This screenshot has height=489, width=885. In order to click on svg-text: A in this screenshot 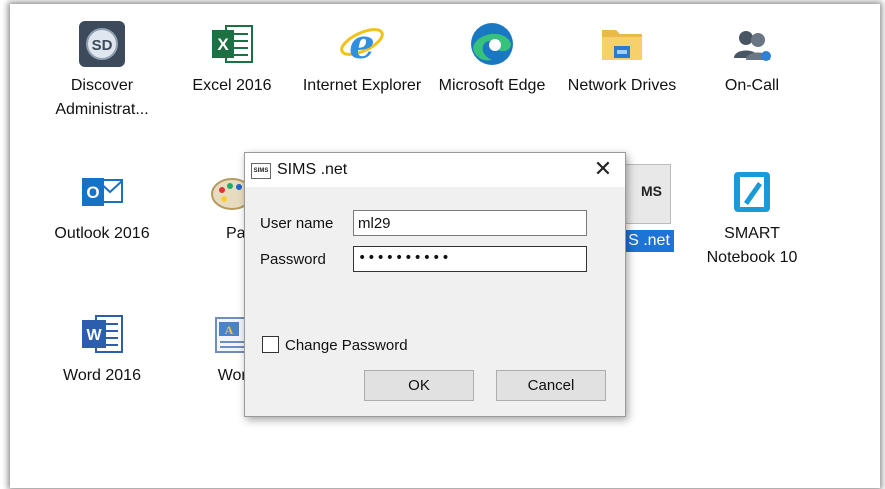, I will do `click(229, 330)`.